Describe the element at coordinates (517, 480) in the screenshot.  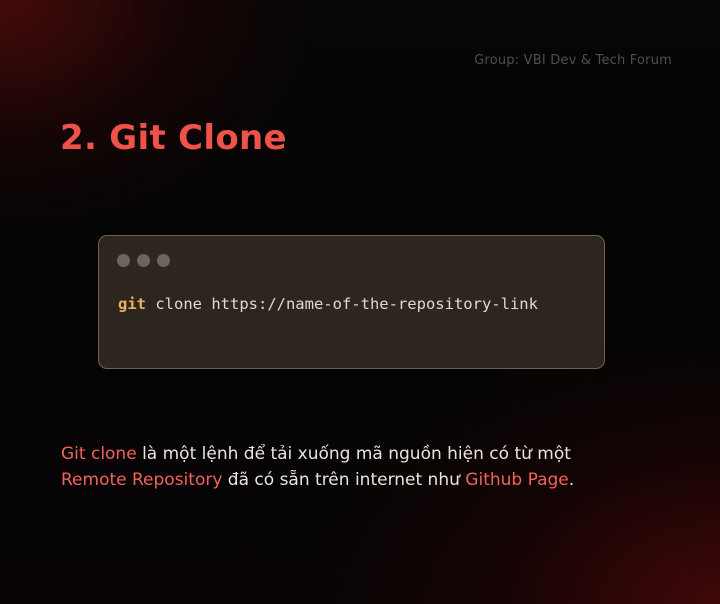
I see `term-github-page: Github Page` at that location.